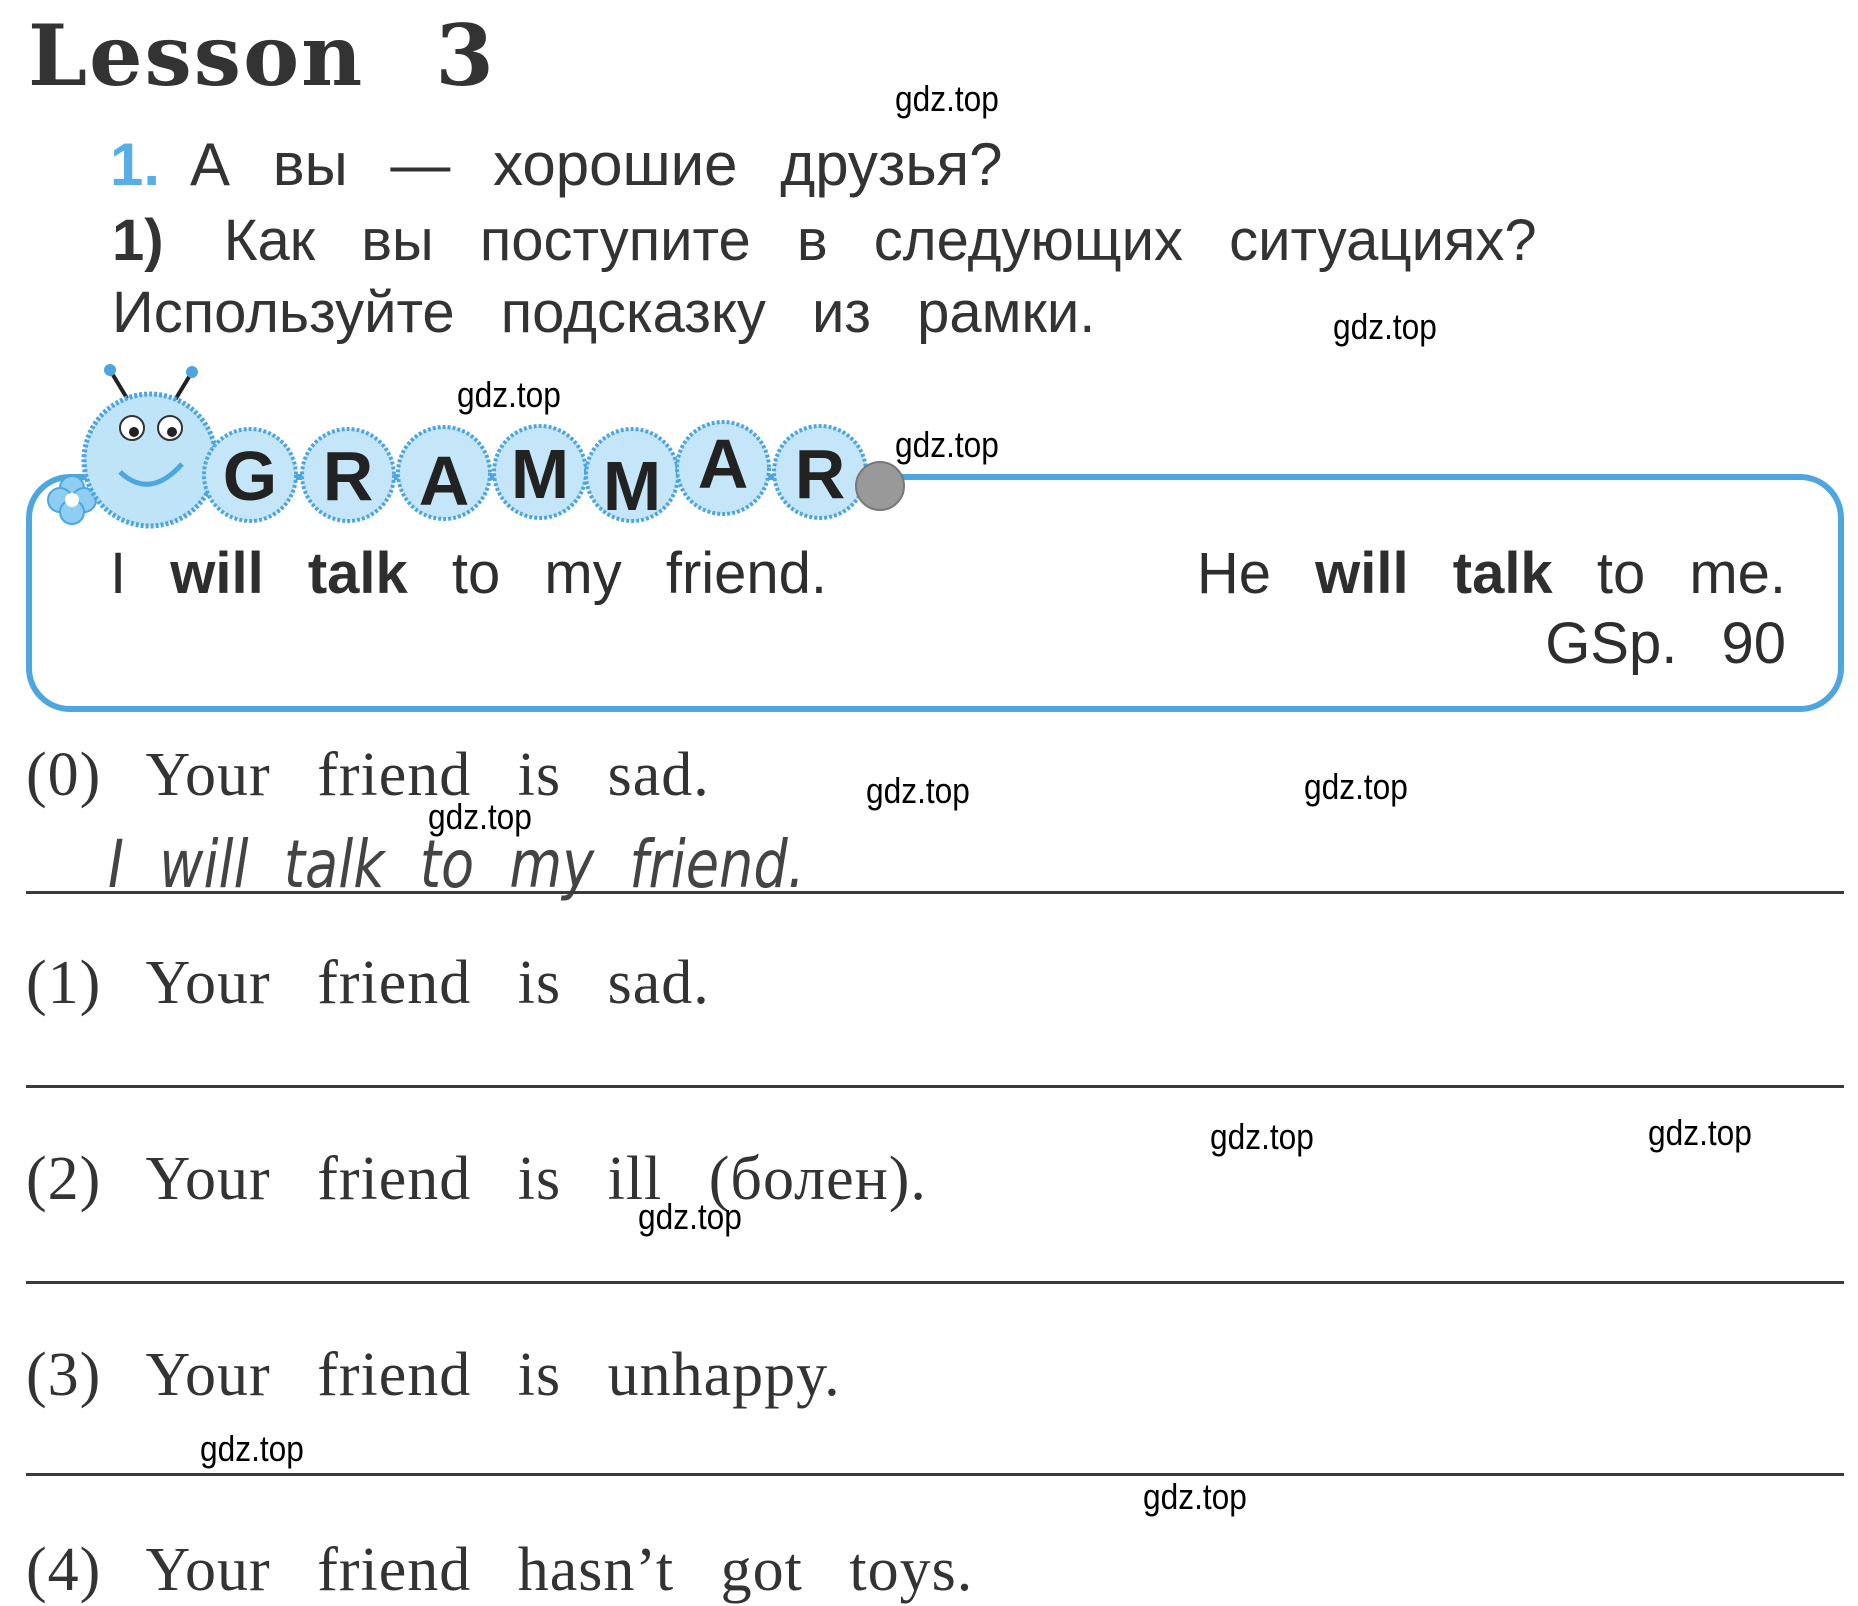  I want to click on grammar-example-right: He will talk to me., so click(1491, 573).